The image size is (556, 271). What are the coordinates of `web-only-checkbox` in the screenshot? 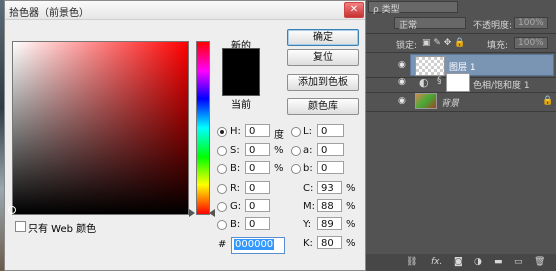 It's located at (20, 226).